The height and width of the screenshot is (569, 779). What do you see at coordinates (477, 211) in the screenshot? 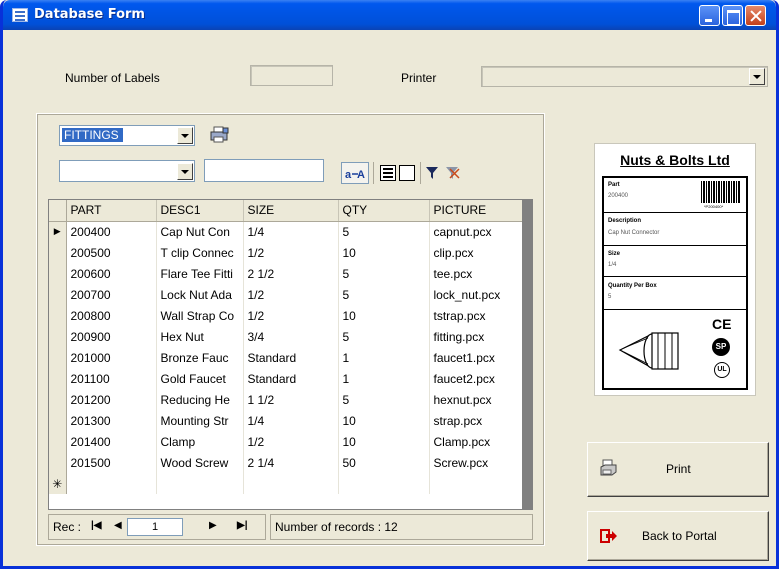
I see `column-header-picture: PICTURE` at bounding box center [477, 211].